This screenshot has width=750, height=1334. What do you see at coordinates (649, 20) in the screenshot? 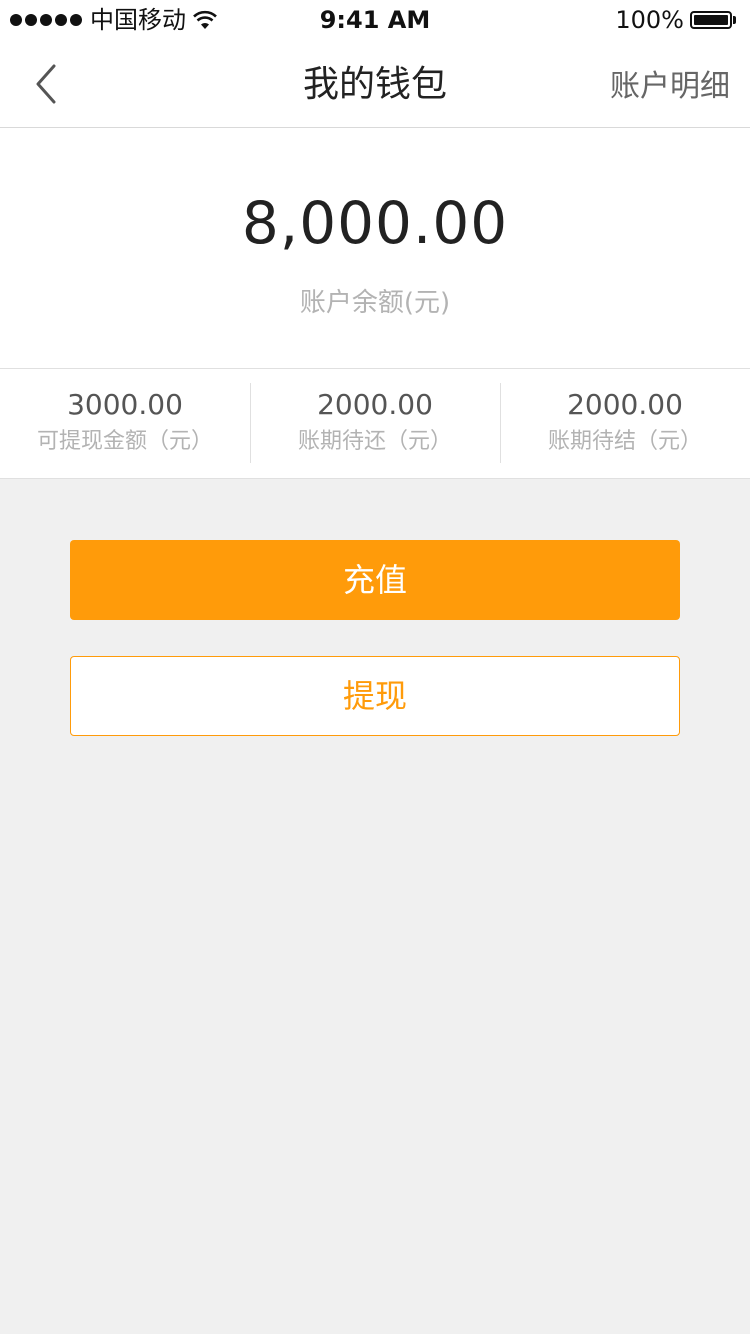
I see `battery-percent: 100%` at bounding box center [649, 20].